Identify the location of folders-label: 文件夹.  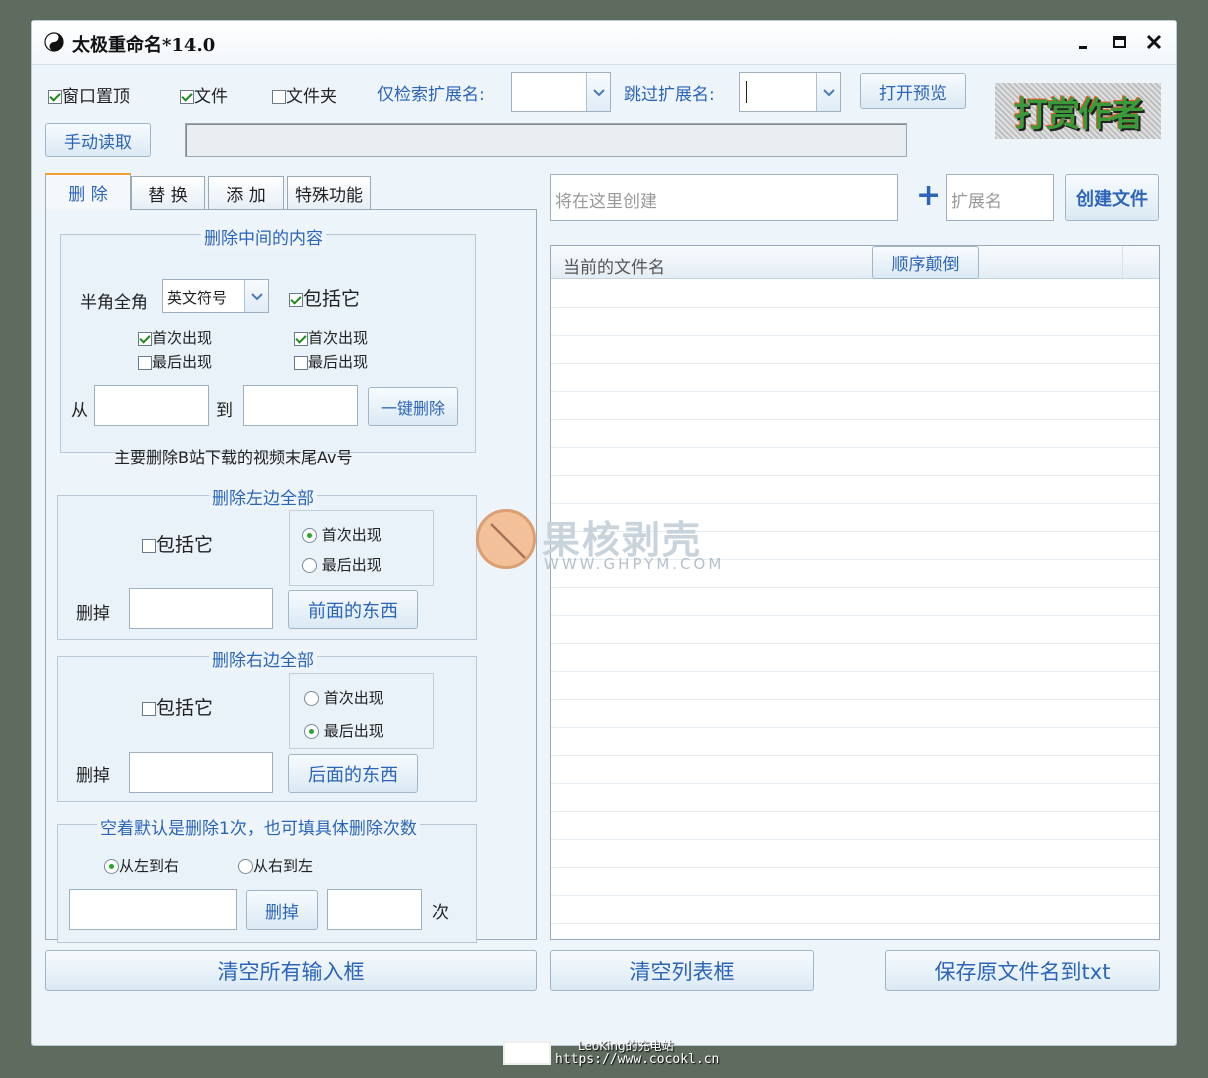
(311, 97).